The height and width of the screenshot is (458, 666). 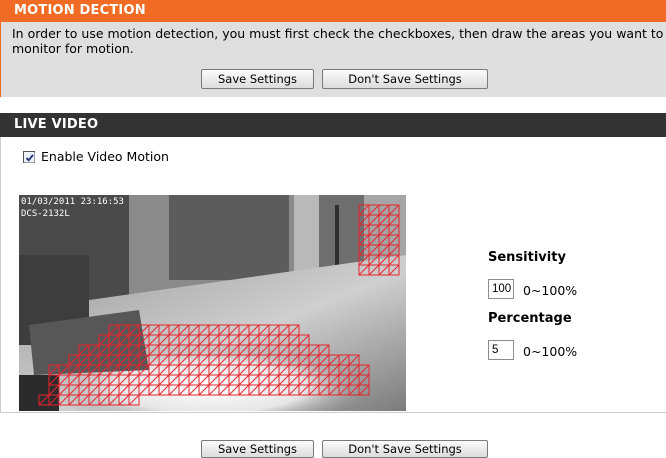 What do you see at coordinates (501, 289) in the screenshot?
I see `sensitivity-input` at bounding box center [501, 289].